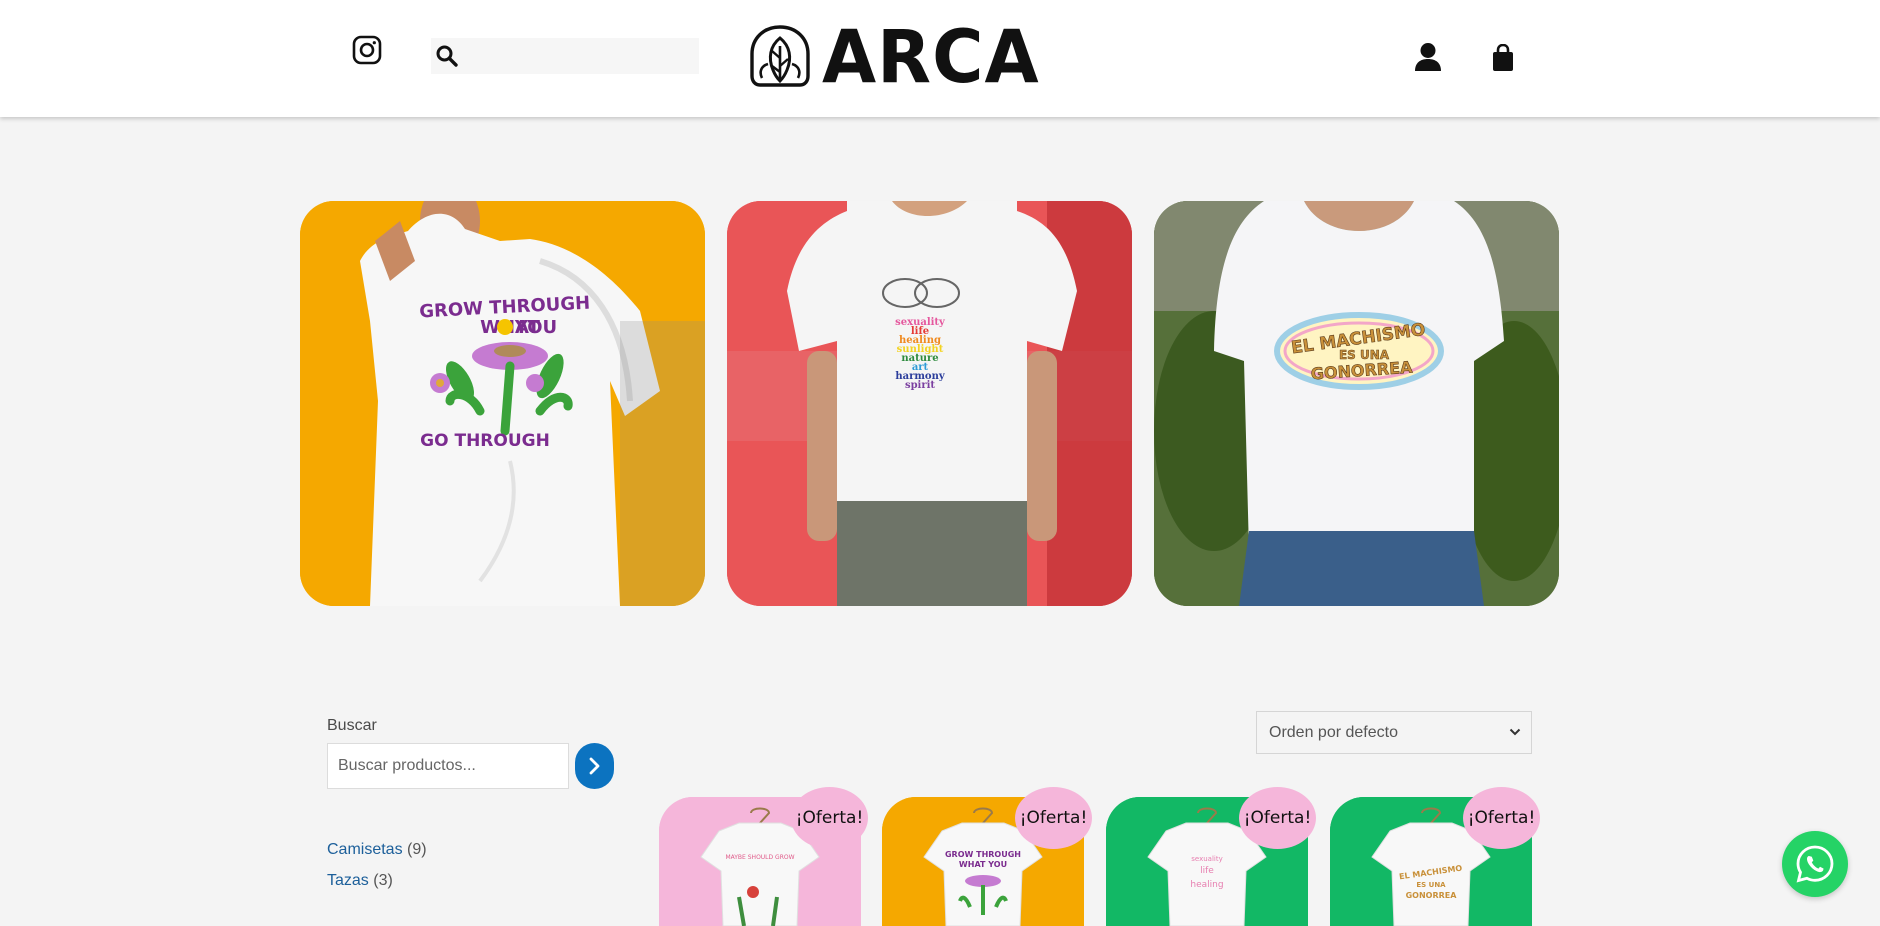 The height and width of the screenshot is (926, 1880). Describe the element at coordinates (485, 441) in the screenshot. I see `svg-text: GO THROUGH` at that location.